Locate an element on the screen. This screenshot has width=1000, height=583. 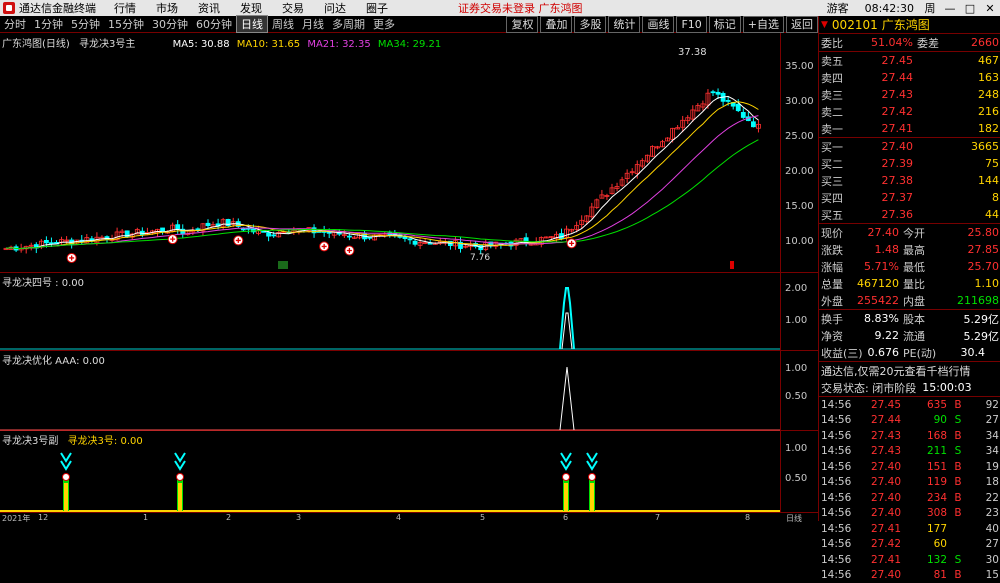
guest-label: 游客 is located at coordinates (838, 8).